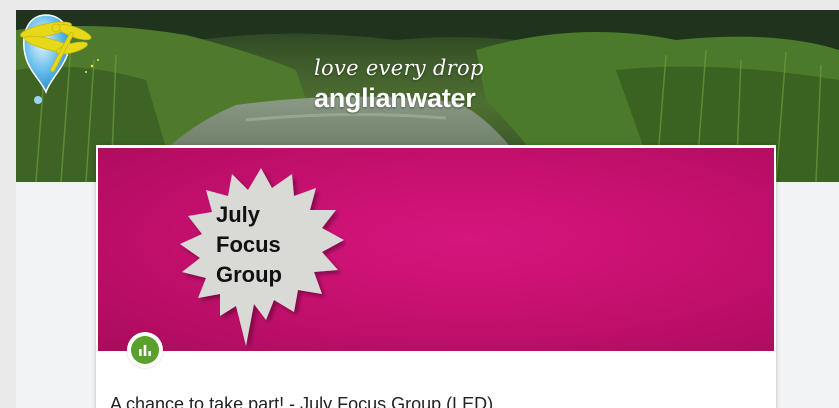 This screenshot has width=839, height=408. I want to click on brand-name: anglianwater, so click(395, 98).